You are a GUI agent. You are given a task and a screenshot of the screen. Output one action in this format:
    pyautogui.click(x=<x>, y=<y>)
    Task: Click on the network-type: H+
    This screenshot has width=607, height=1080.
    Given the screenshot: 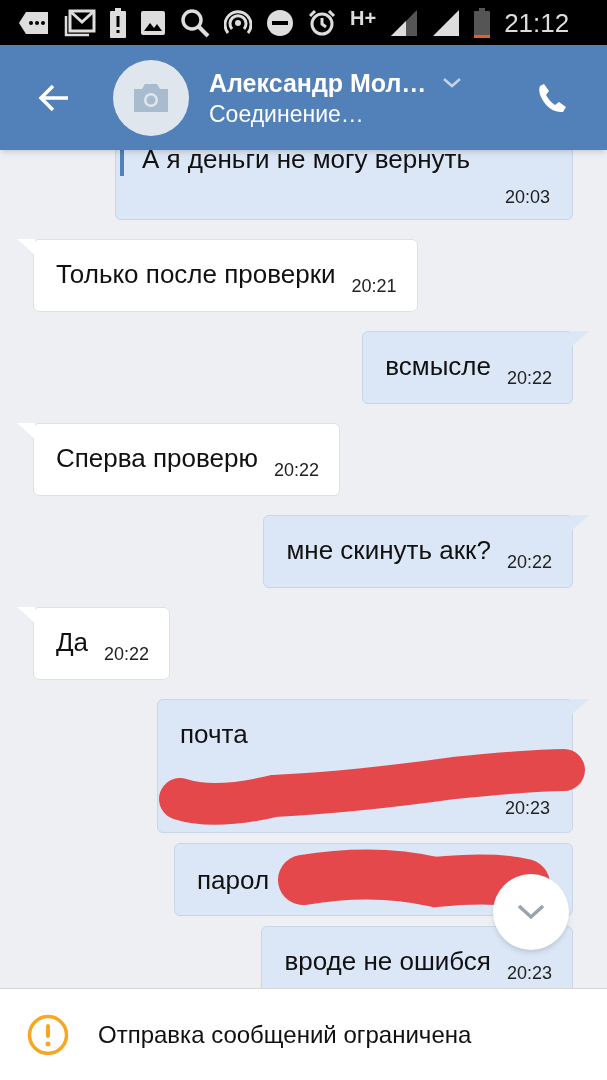 What is the action you would take?
    pyautogui.click(x=363, y=17)
    